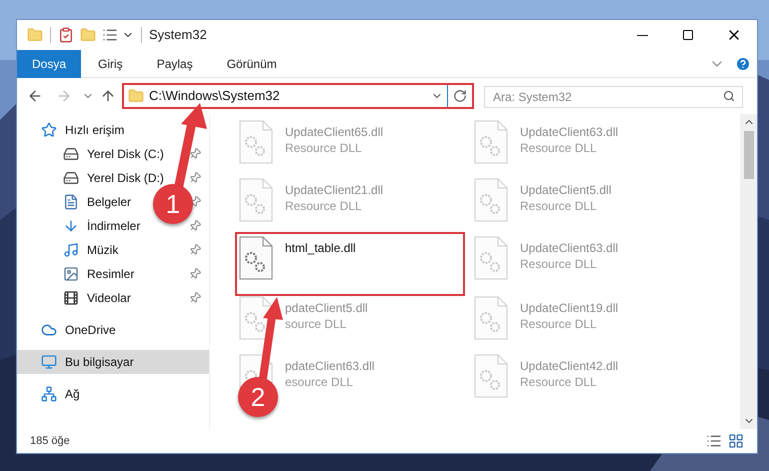 Image resolution: width=769 pixels, height=471 pixels. Describe the element at coordinates (71, 226) in the screenshot. I see `download-icon` at that location.